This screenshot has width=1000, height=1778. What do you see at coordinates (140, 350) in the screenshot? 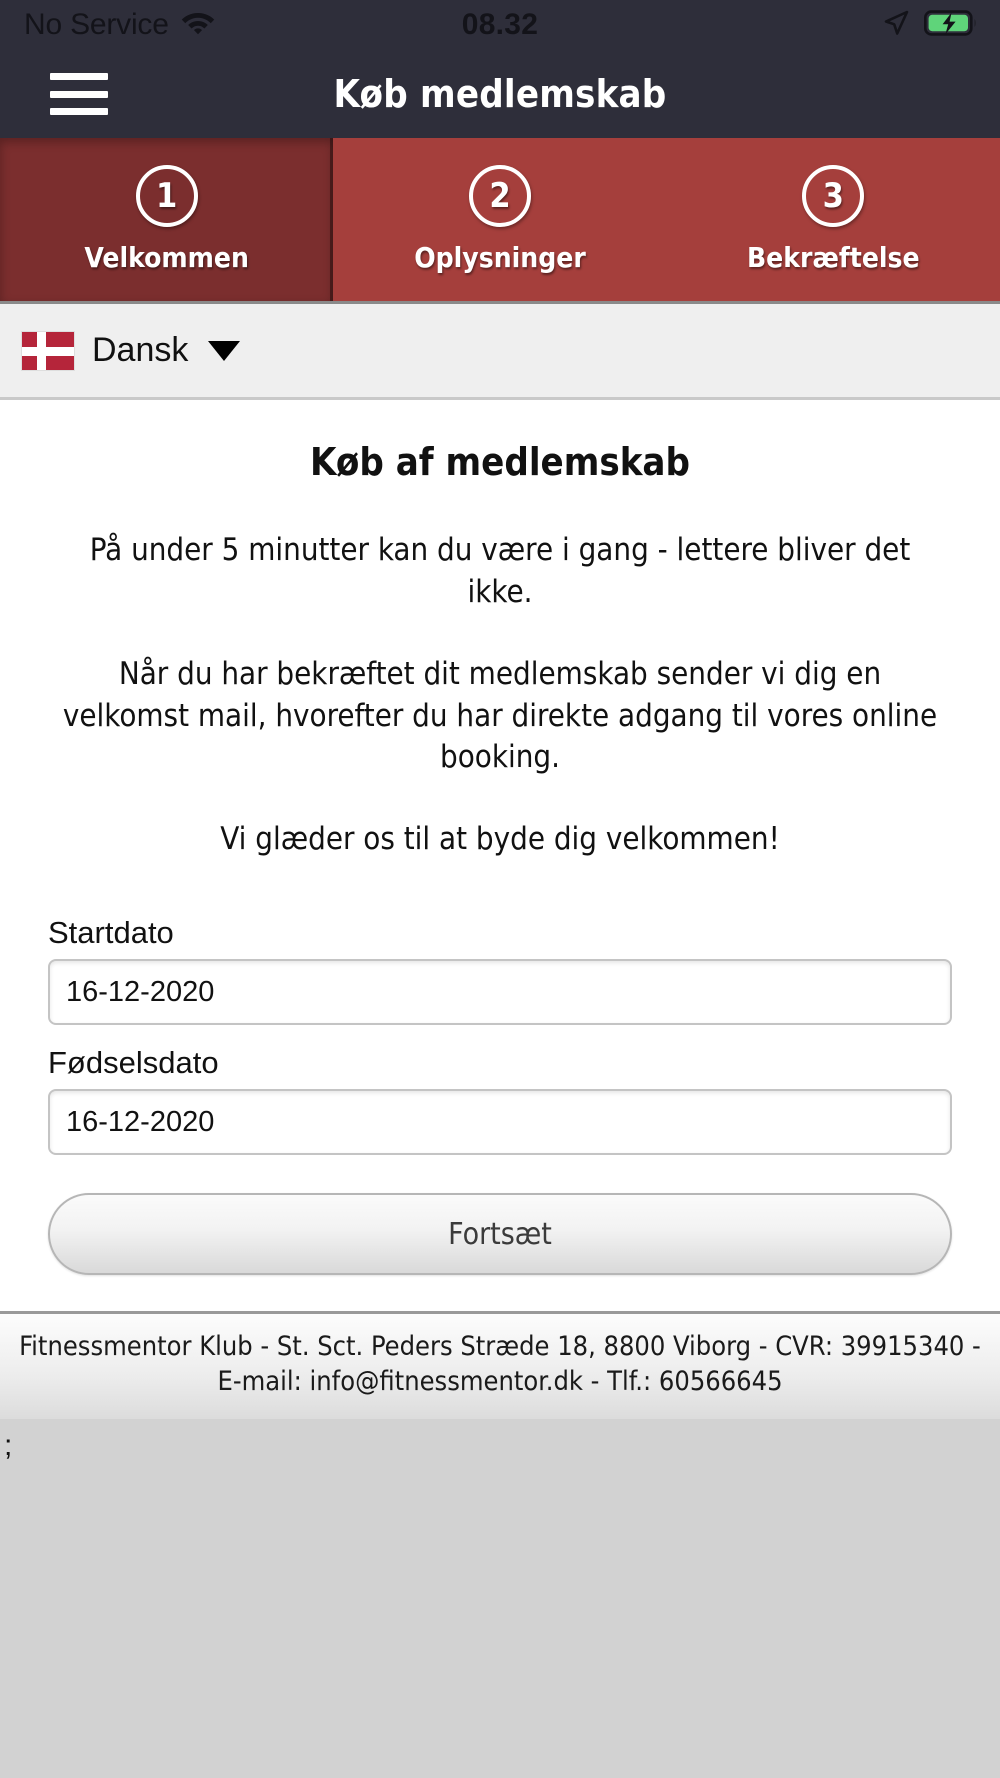
I see `language-selector-label: Dansk` at bounding box center [140, 350].